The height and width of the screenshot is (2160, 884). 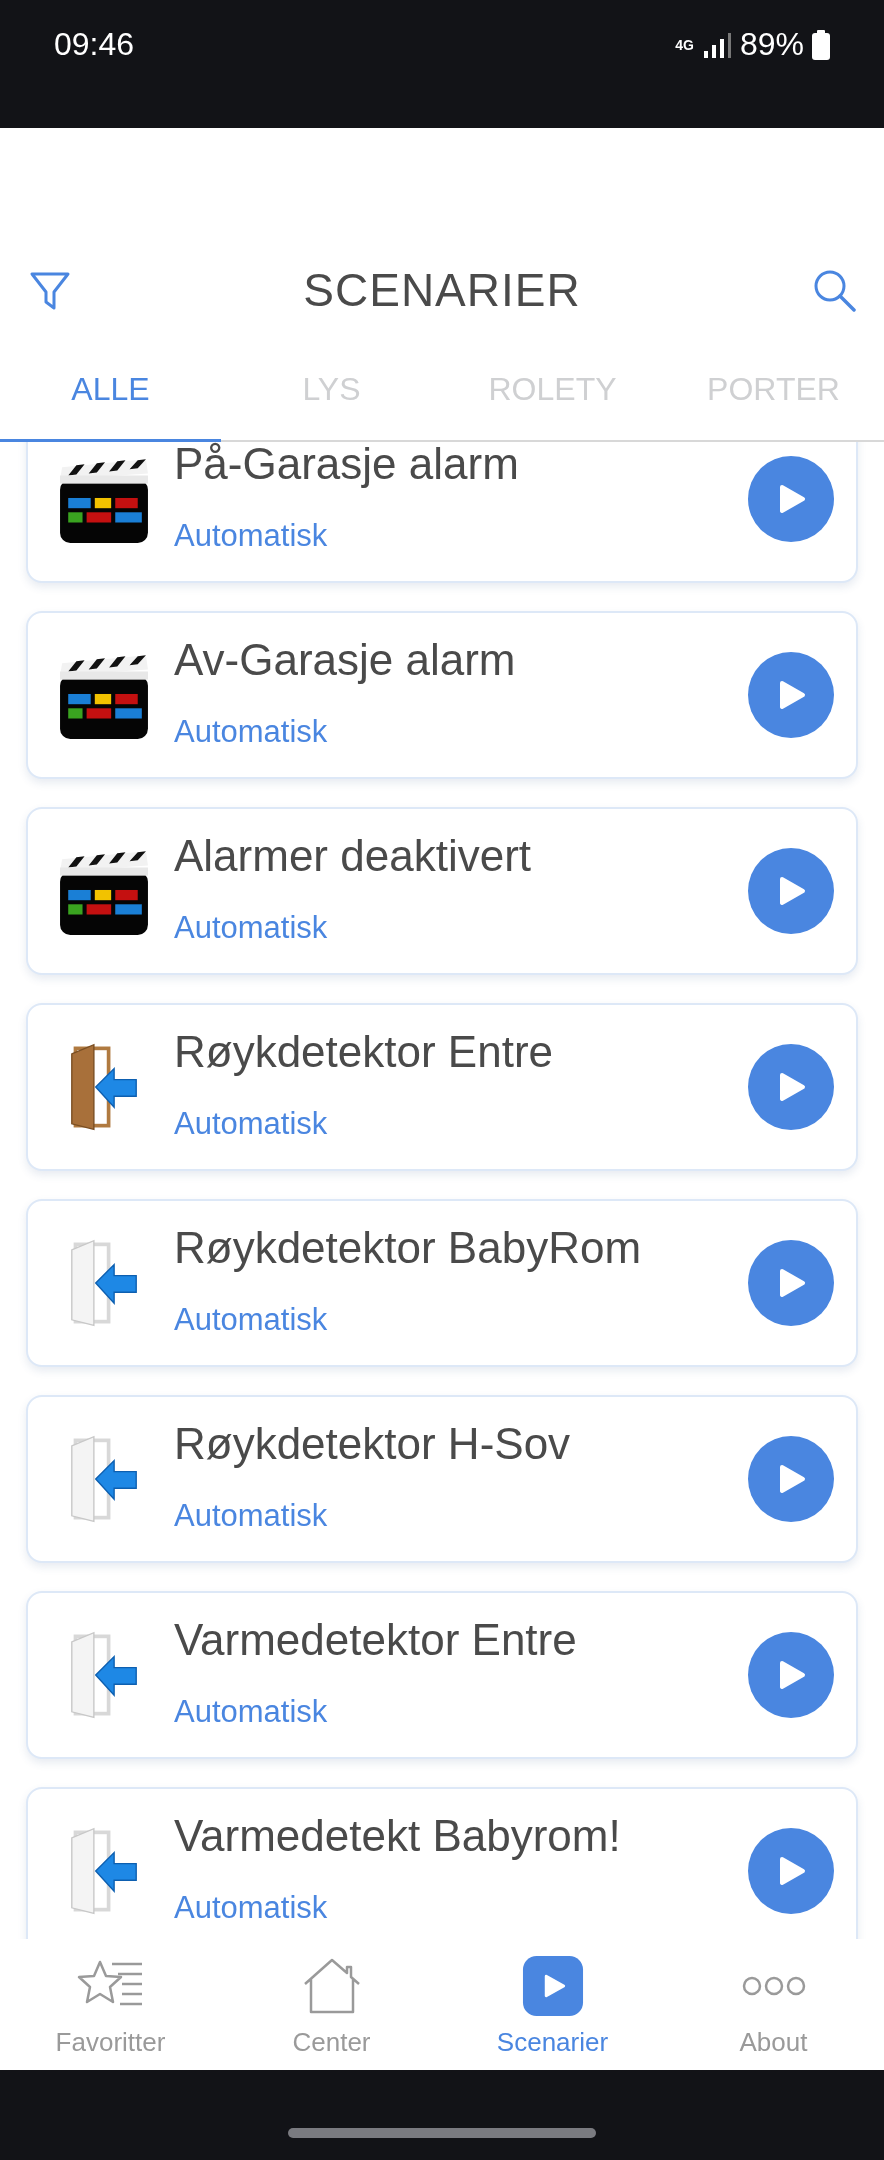 What do you see at coordinates (773, 2004) in the screenshot?
I see `nav-tab: About` at bounding box center [773, 2004].